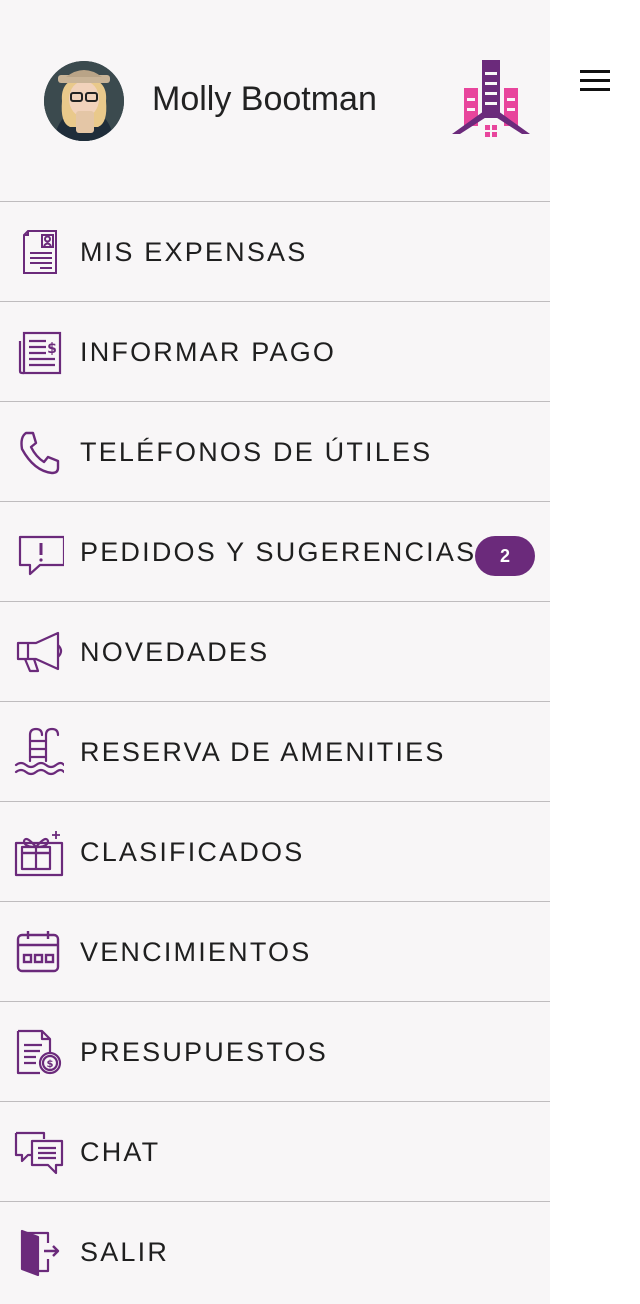  I want to click on hamburger-menu-icon, so click(595, 81).